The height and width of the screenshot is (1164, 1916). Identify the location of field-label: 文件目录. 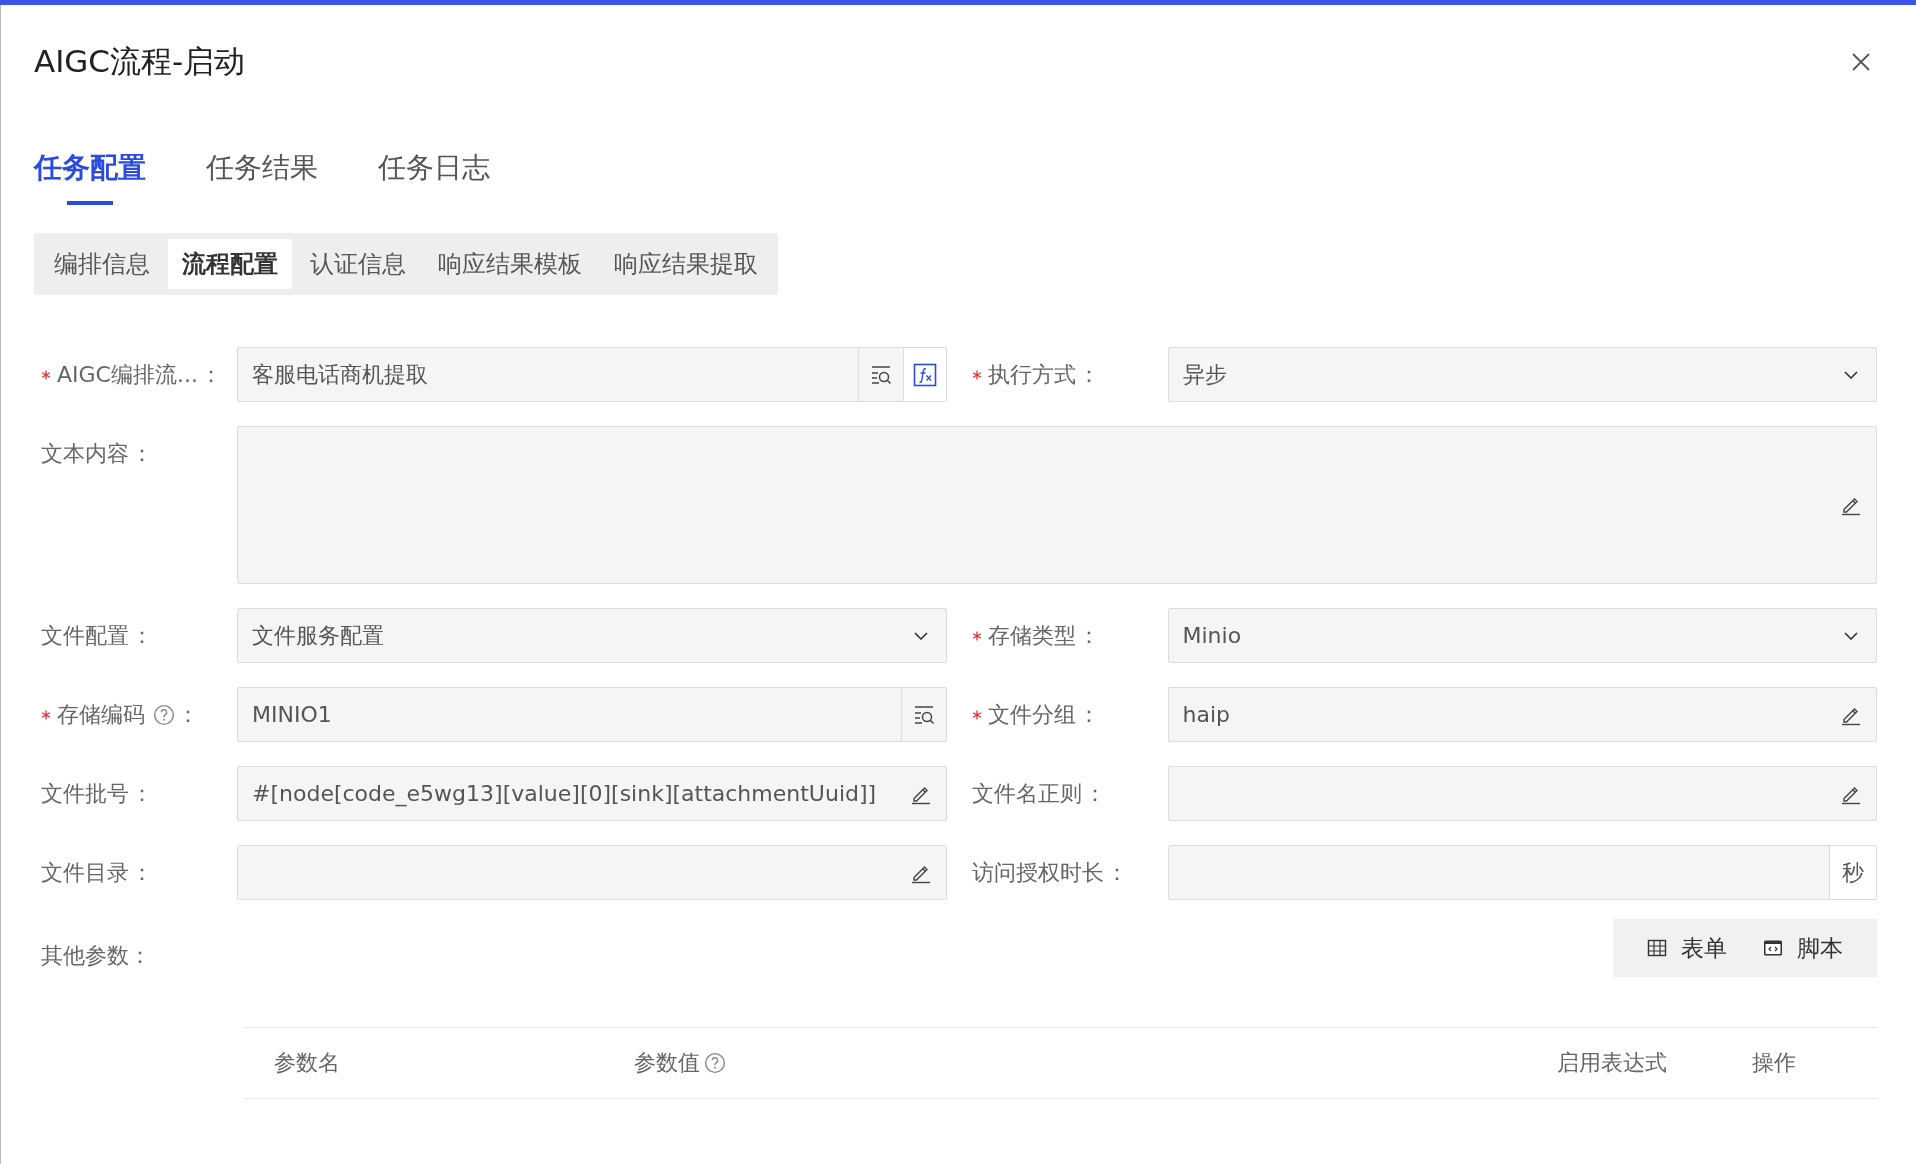
(85, 872).